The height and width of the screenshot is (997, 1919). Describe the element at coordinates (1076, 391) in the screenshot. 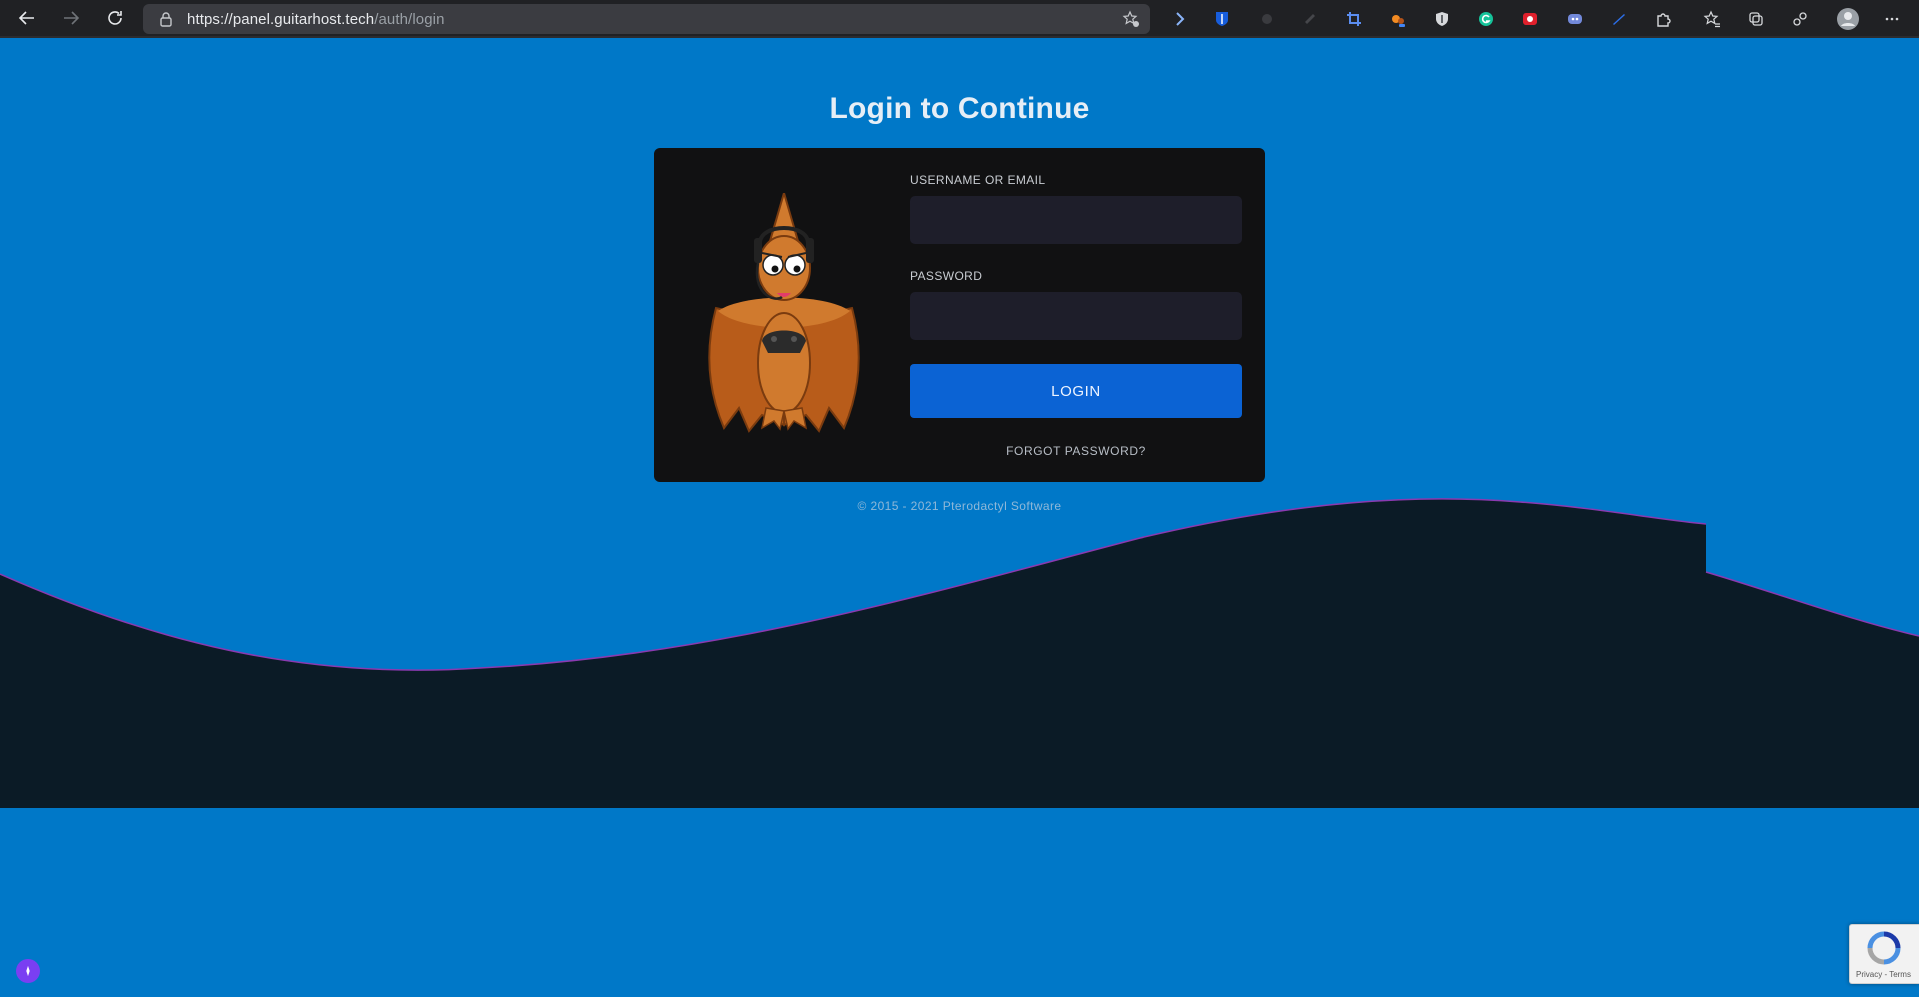

I see `login-button: LOGIN` at that location.